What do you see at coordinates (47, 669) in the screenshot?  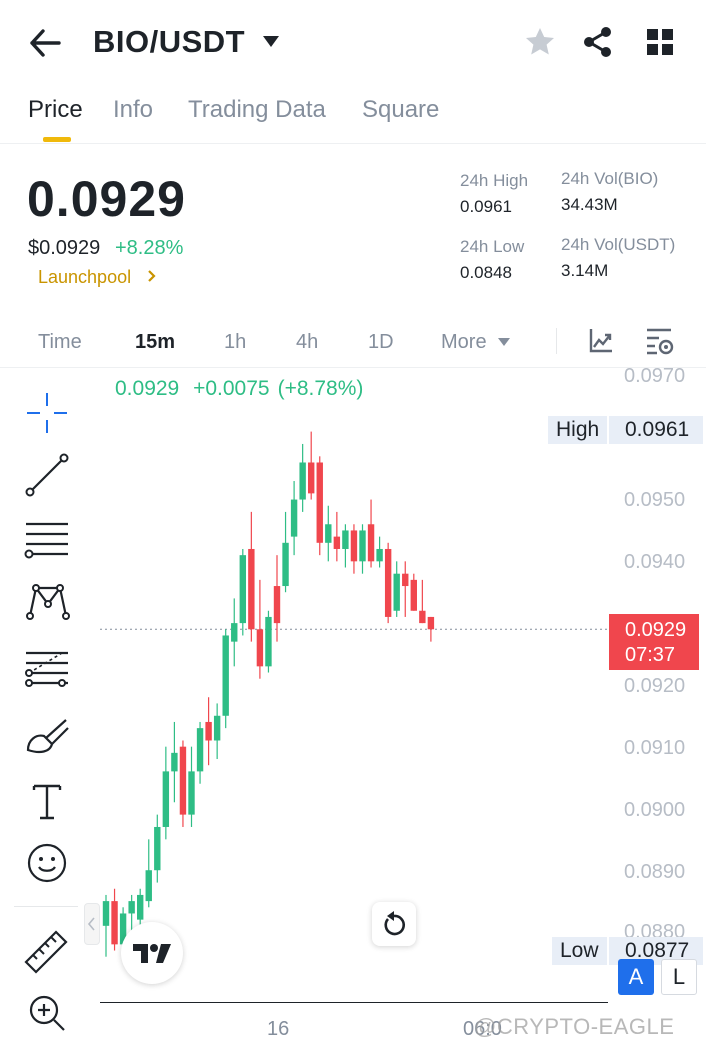 I see `fib-tool` at bounding box center [47, 669].